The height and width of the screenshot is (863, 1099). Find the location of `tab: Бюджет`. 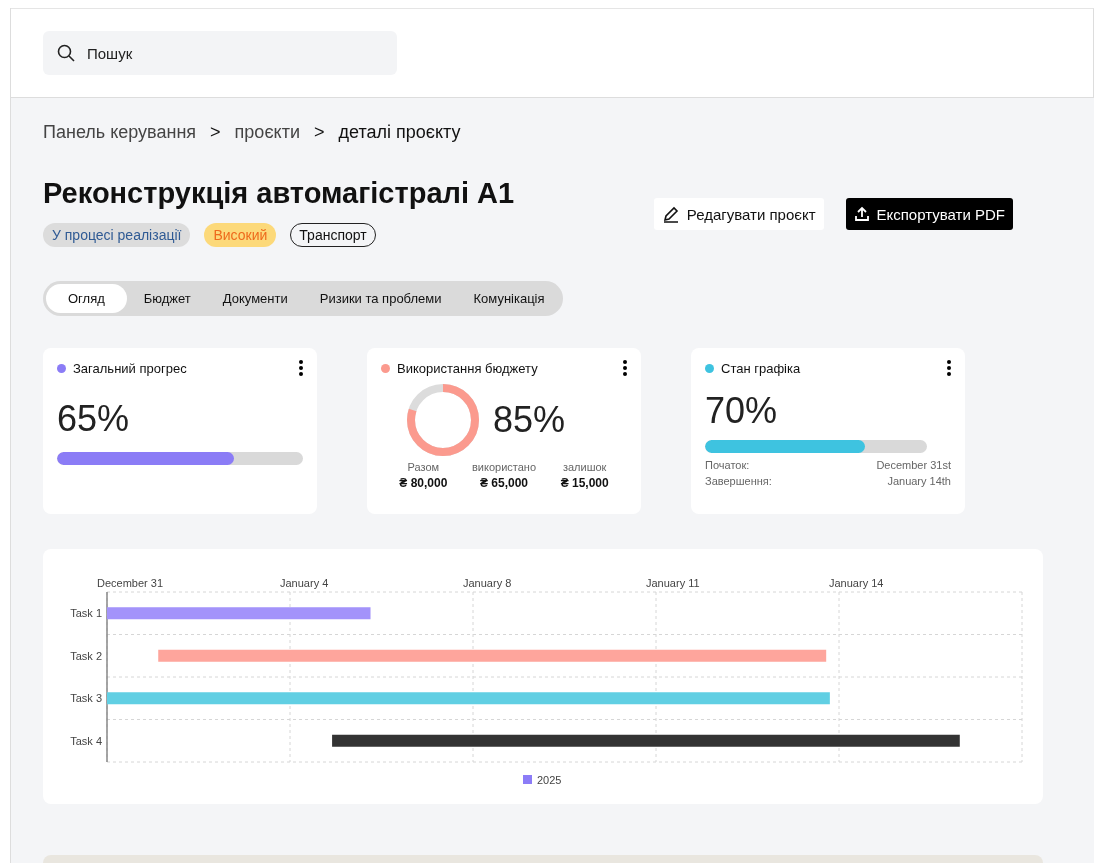

tab: Бюджет is located at coordinates (167, 298).